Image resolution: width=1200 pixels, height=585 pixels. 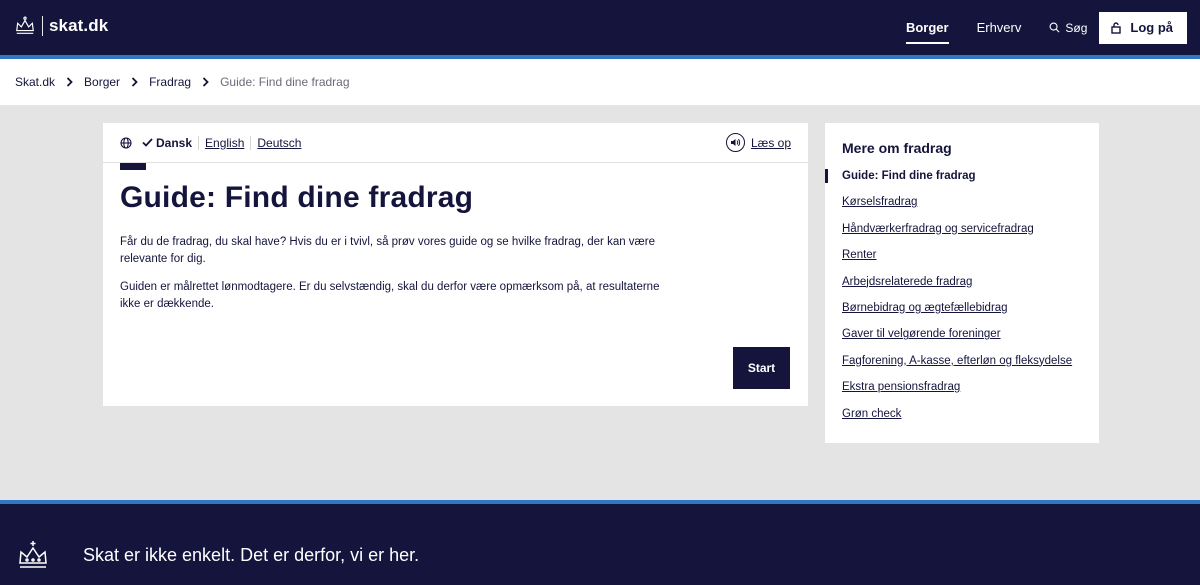 What do you see at coordinates (999, 27) in the screenshot?
I see `nav-erhverv: Erhverv` at bounding box center [999, 27].